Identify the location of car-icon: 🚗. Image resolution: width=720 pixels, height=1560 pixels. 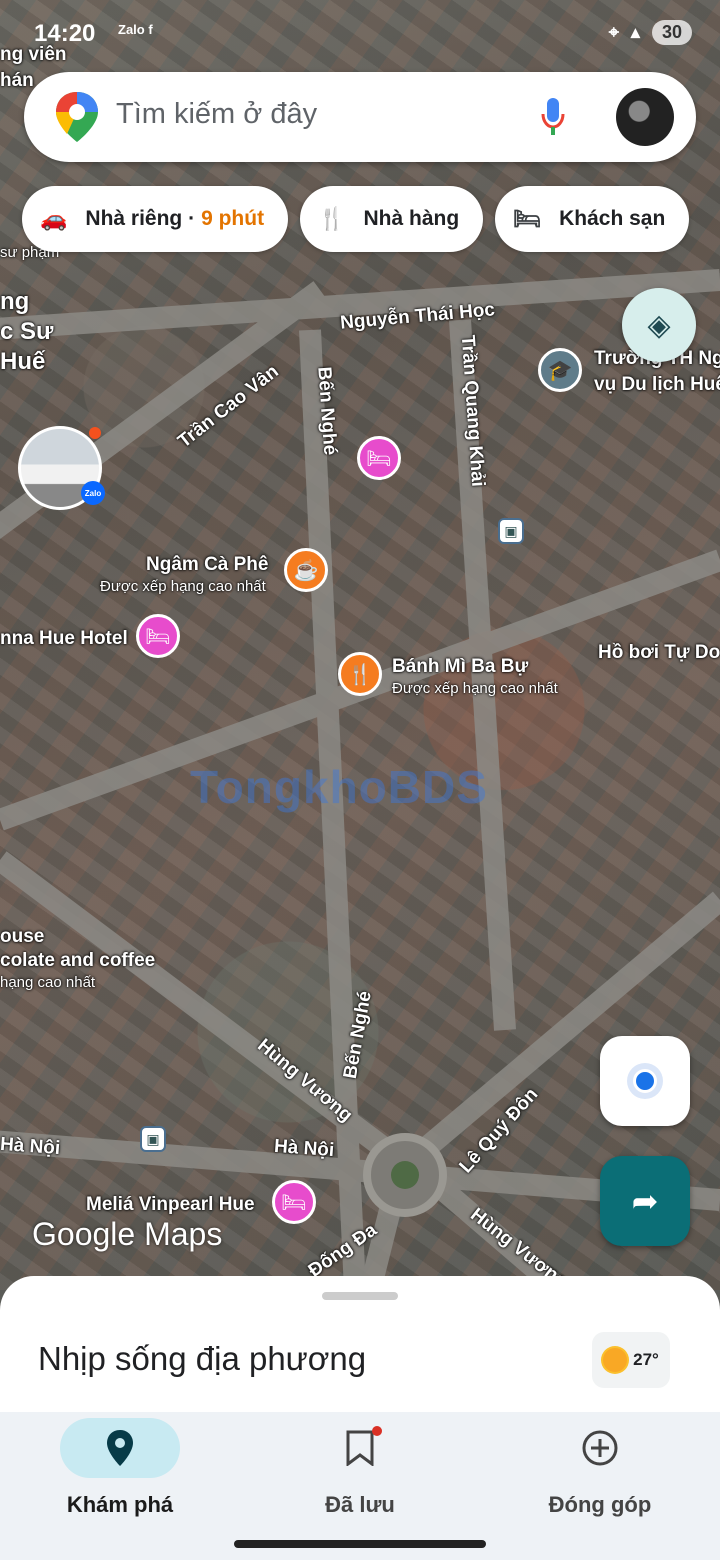
(54, 218).